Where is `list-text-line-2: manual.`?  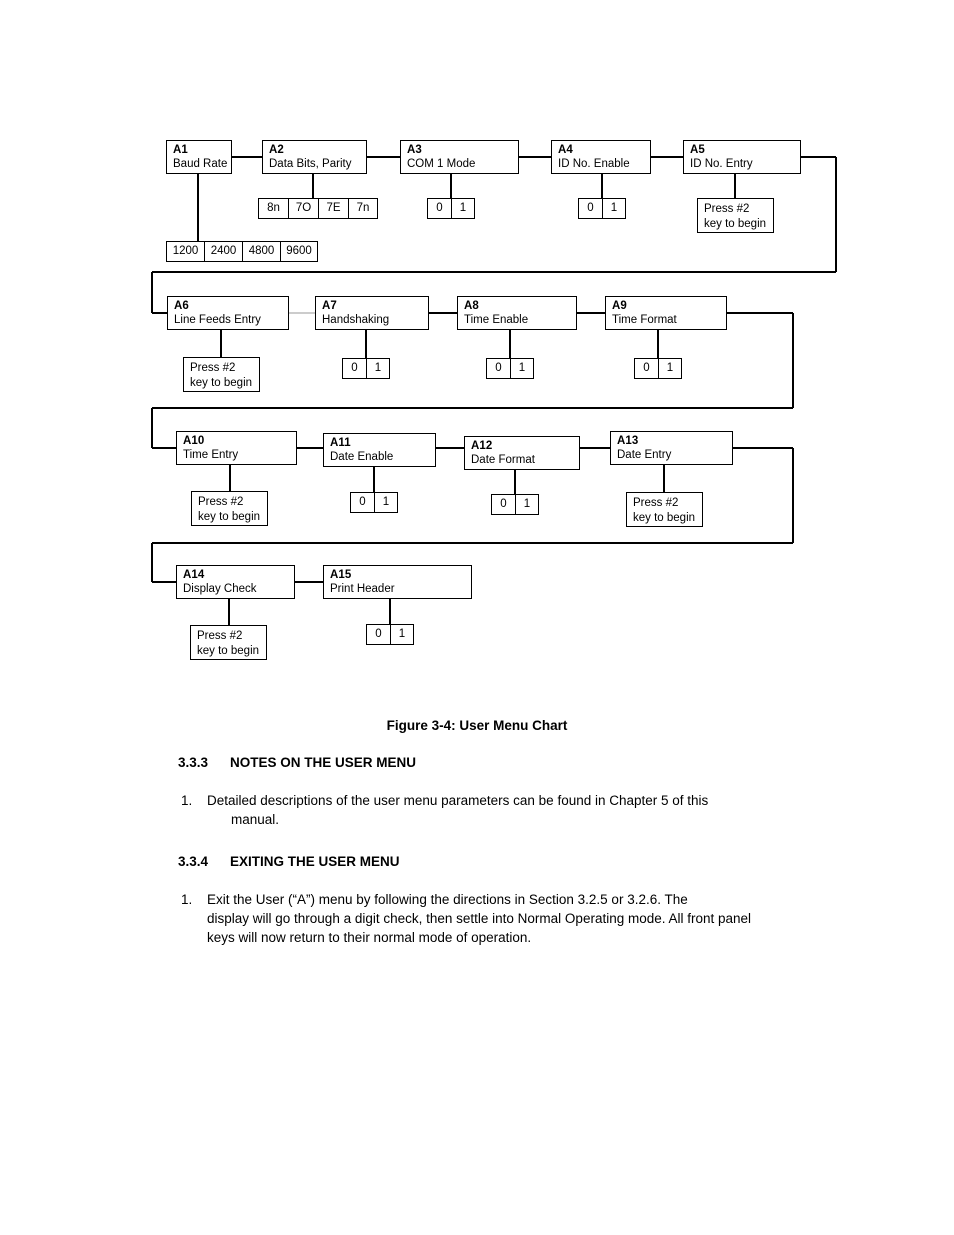 list-text-line-2: manual. is located at coordinates (255, 820).